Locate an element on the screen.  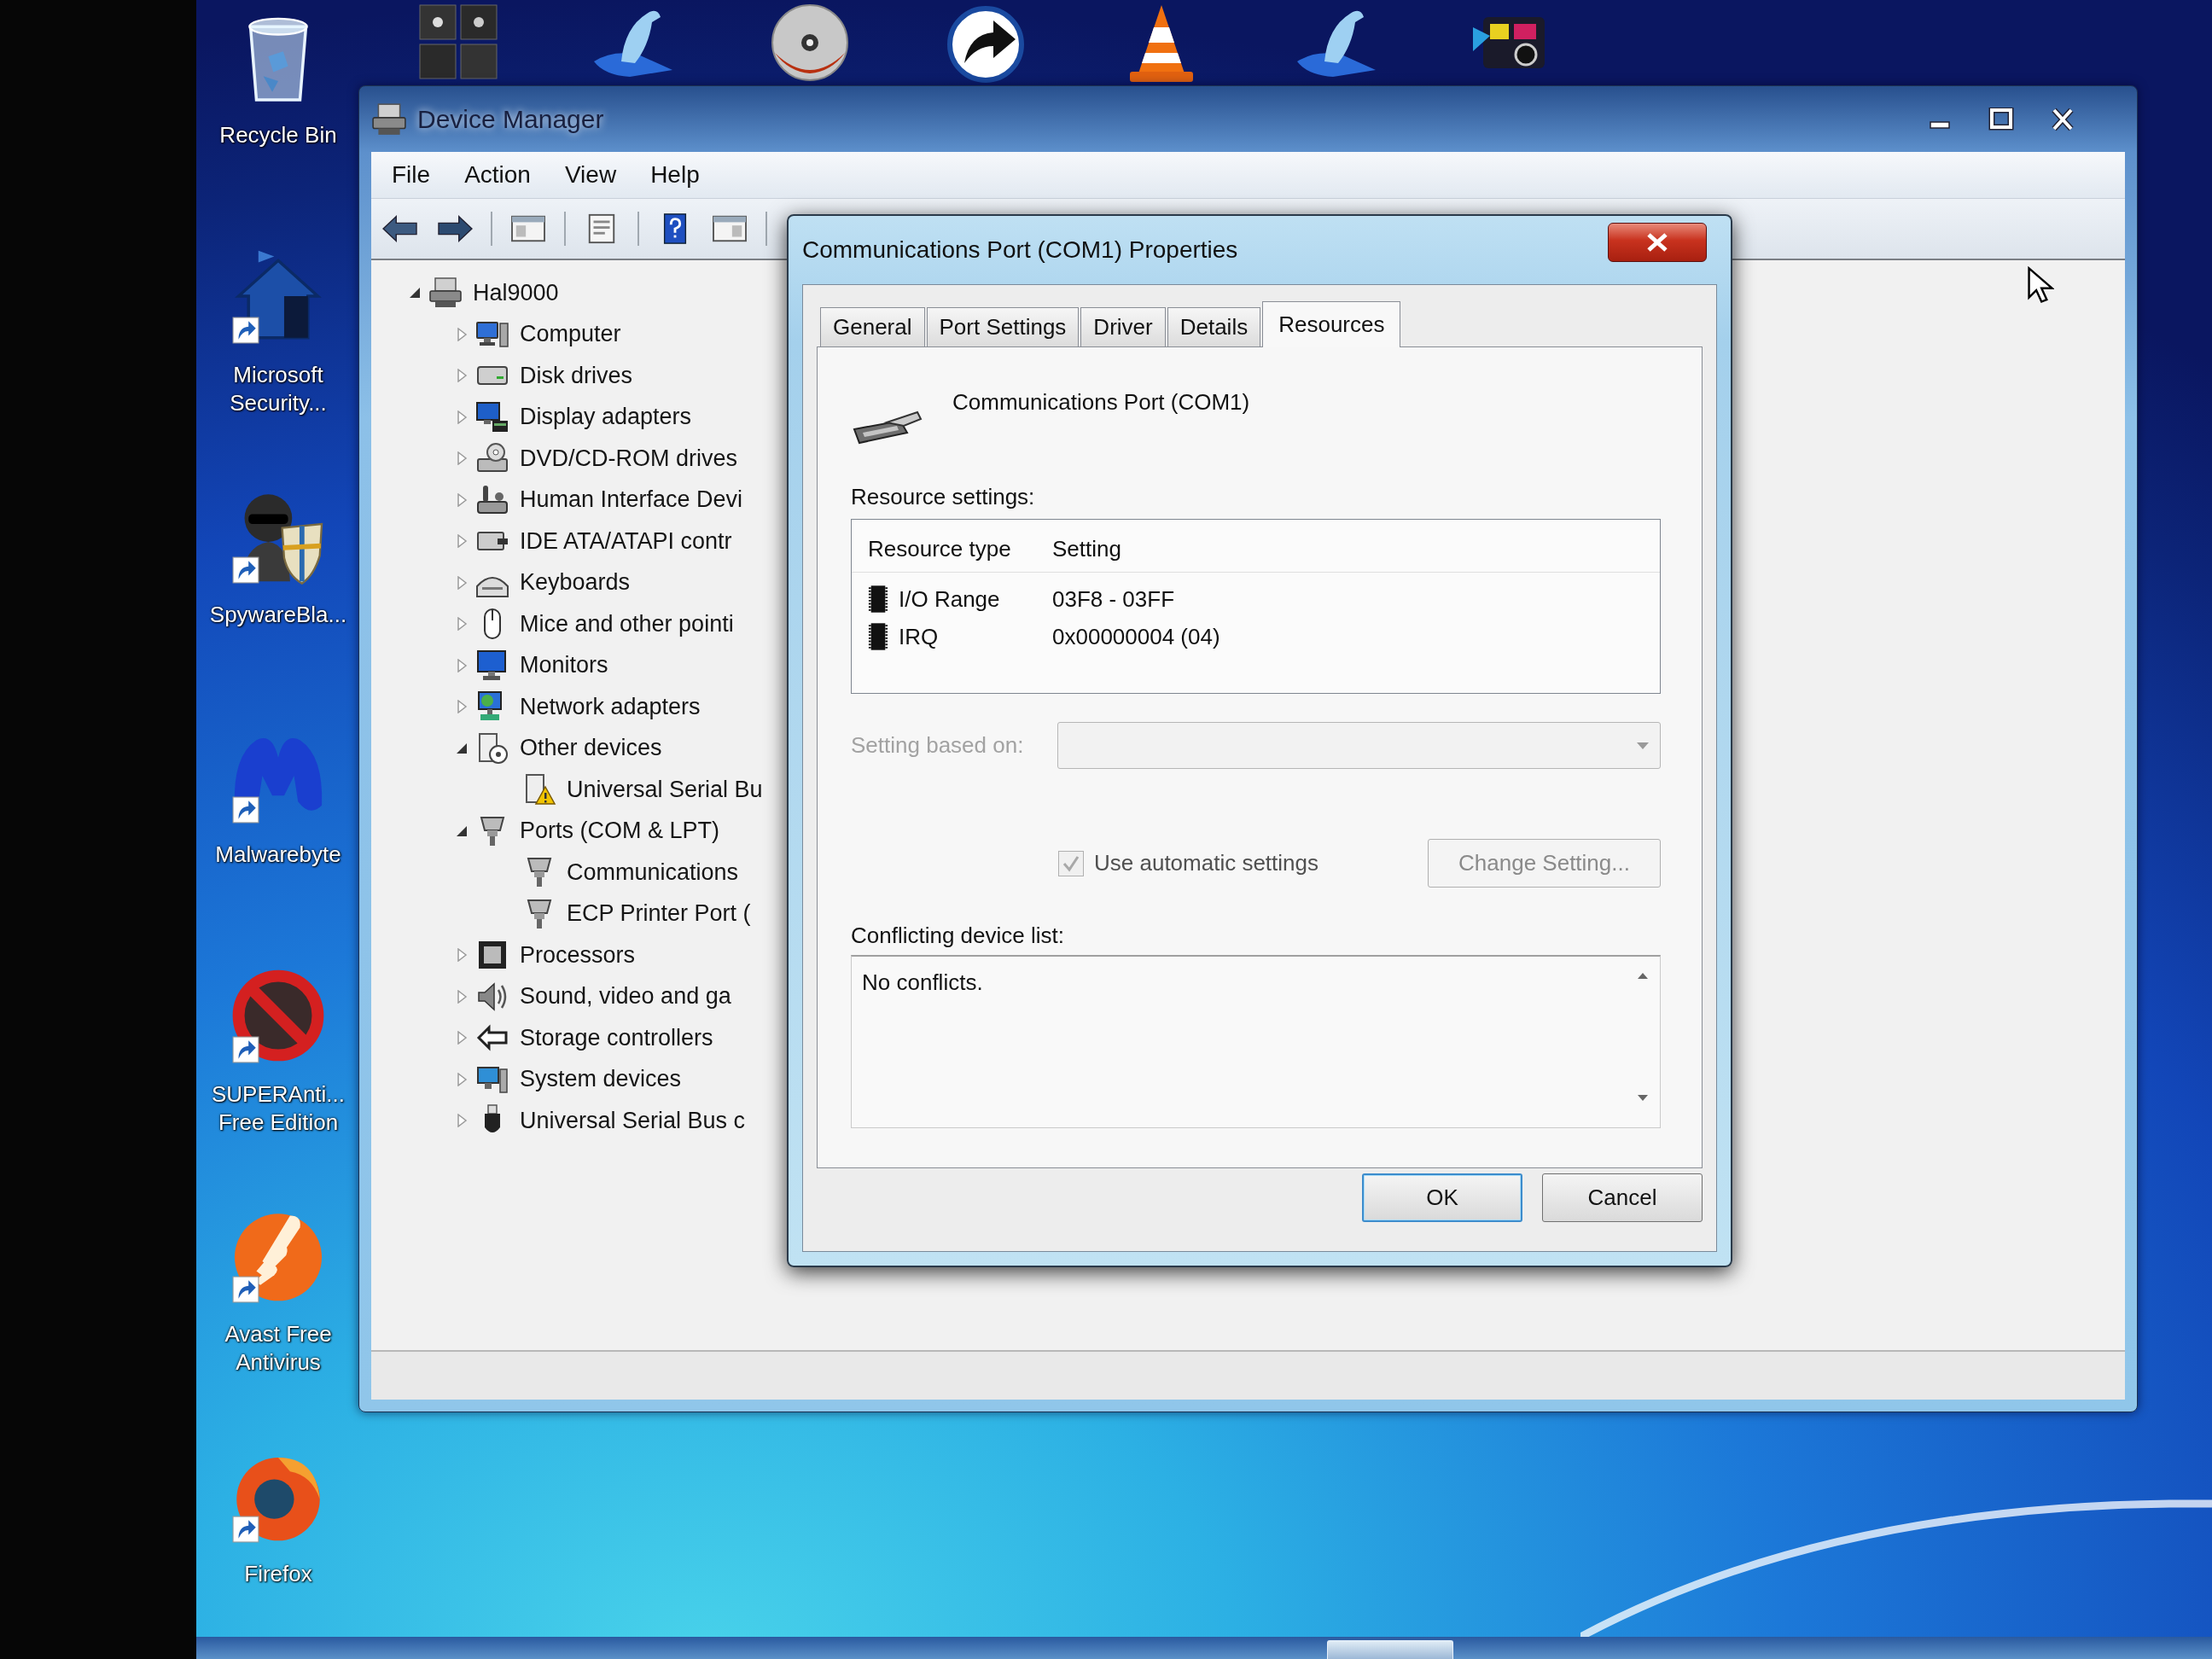
tree-item: Hal9000 is located at coordinates (516, 292).